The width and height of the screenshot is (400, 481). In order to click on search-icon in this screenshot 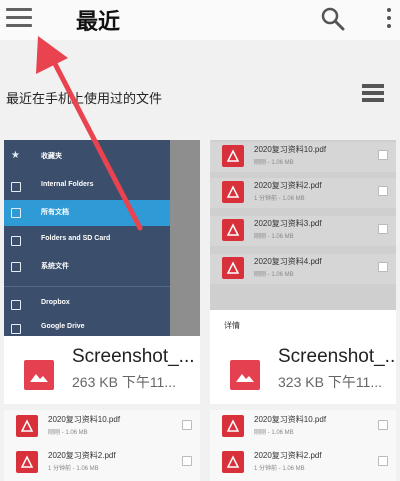, I will do `click(333, 19)`.